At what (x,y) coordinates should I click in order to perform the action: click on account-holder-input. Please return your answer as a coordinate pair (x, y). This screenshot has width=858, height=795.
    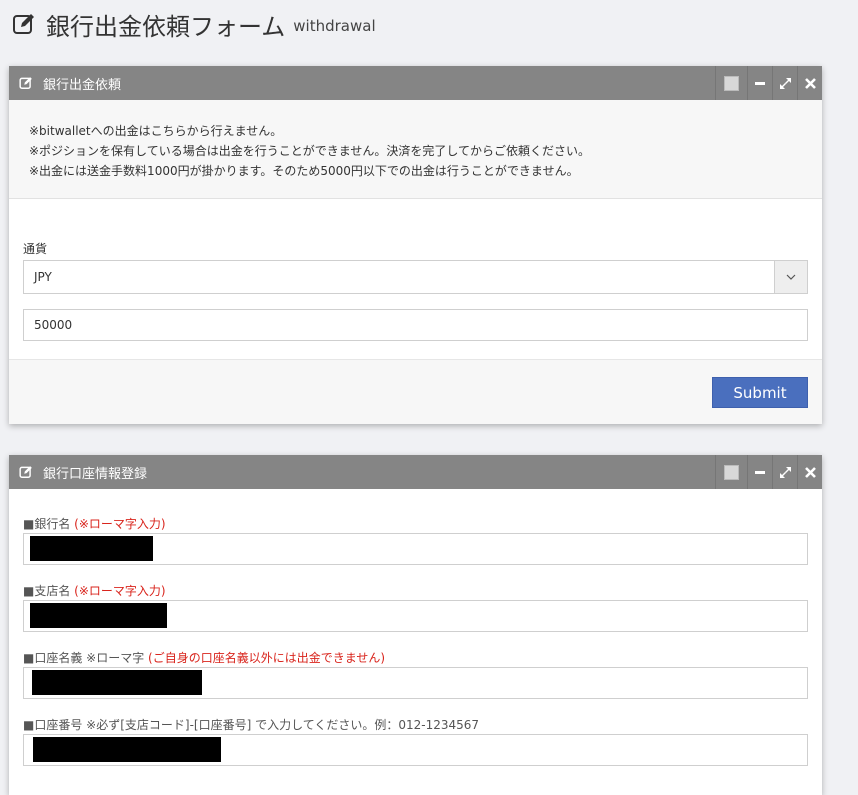
    Looking at the image, I should click on (415, 683).